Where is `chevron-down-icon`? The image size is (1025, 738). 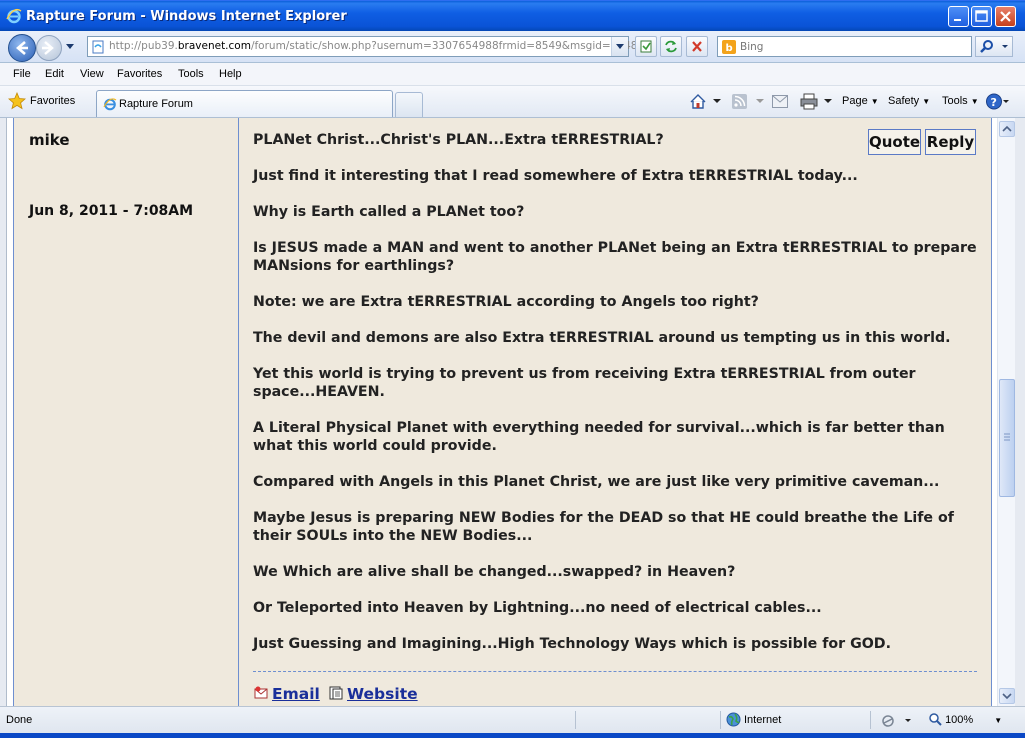
chevron-down-icon is located at coordinates (620, 46).